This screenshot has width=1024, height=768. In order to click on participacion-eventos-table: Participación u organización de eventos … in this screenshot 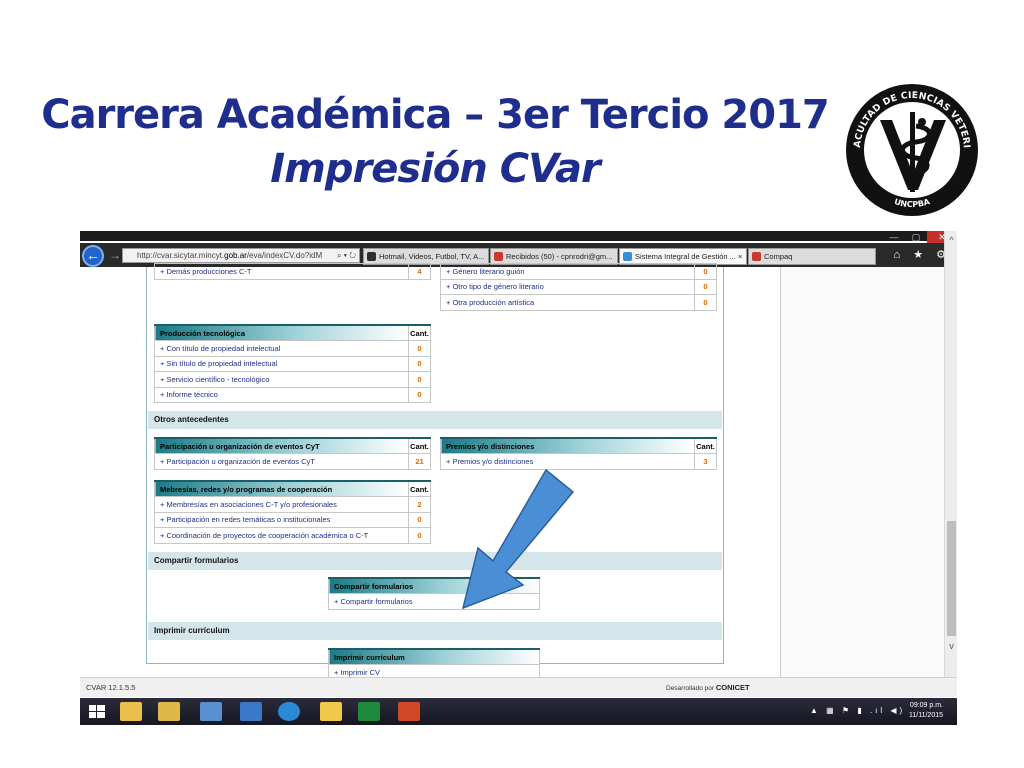, I will do `click(292, 453)`.